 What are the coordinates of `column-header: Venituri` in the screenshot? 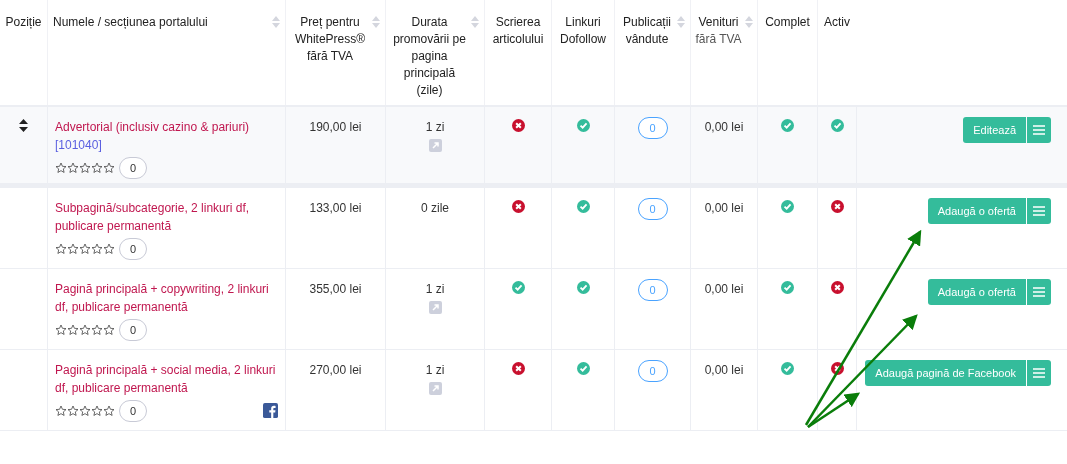 It's located at (718, 22).